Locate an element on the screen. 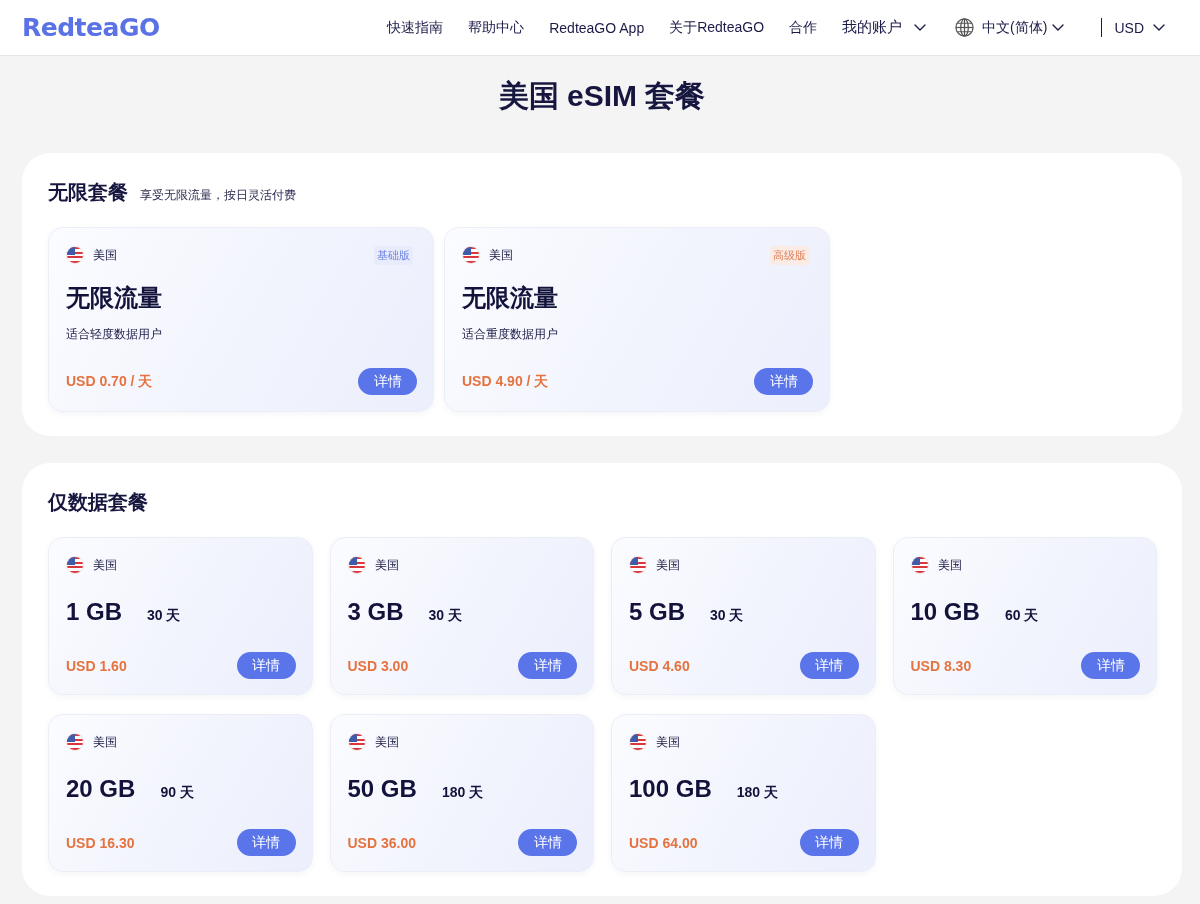 This screenshot has width=1200, height=904. plan-price: USD 36.00 is located at coordinates (381, 842).